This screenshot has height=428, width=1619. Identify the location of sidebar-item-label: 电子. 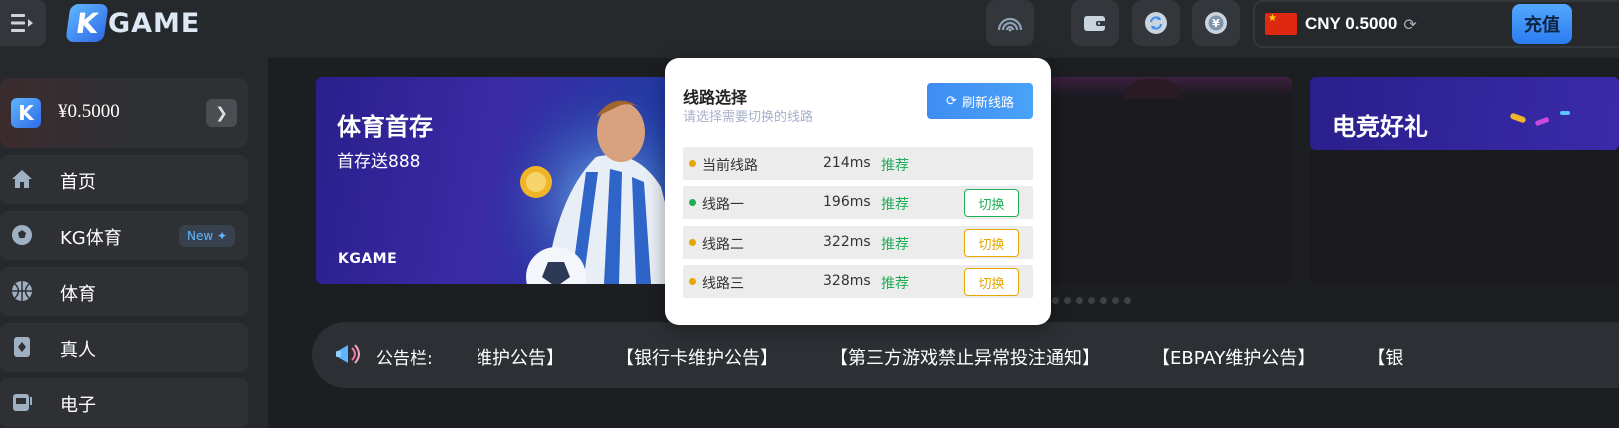
(78, 405).